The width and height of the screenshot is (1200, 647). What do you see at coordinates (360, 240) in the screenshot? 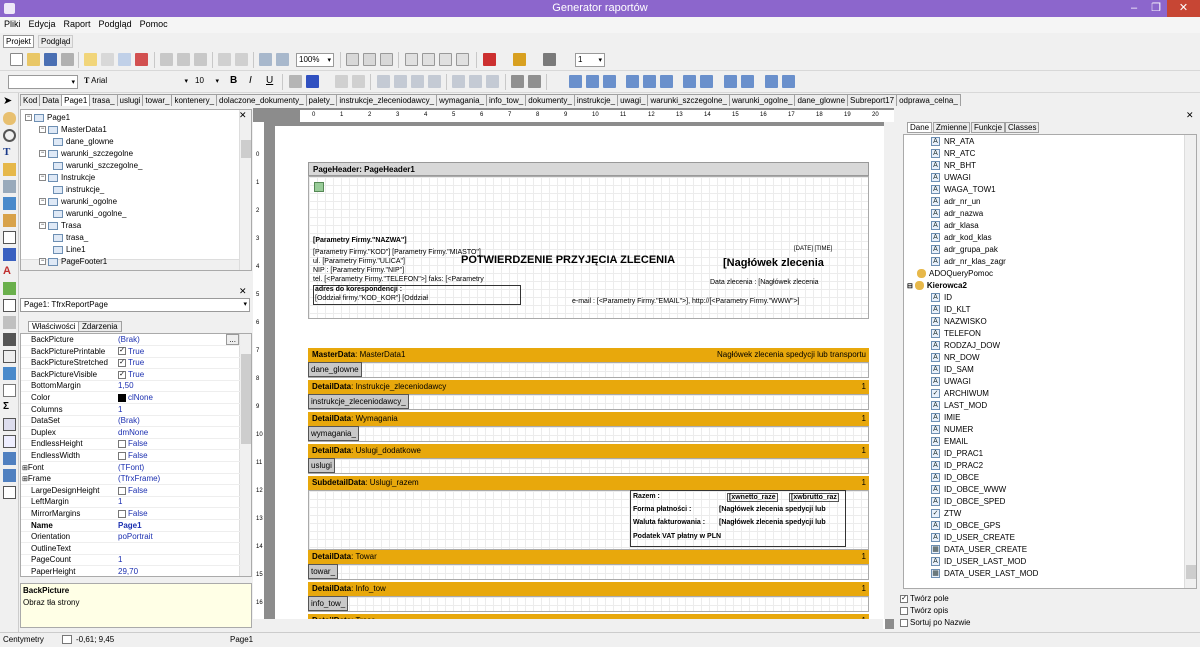
I see `firm-name-field: [Parametry Firmy."NAZWA"]` at bounding box center [360, 240].